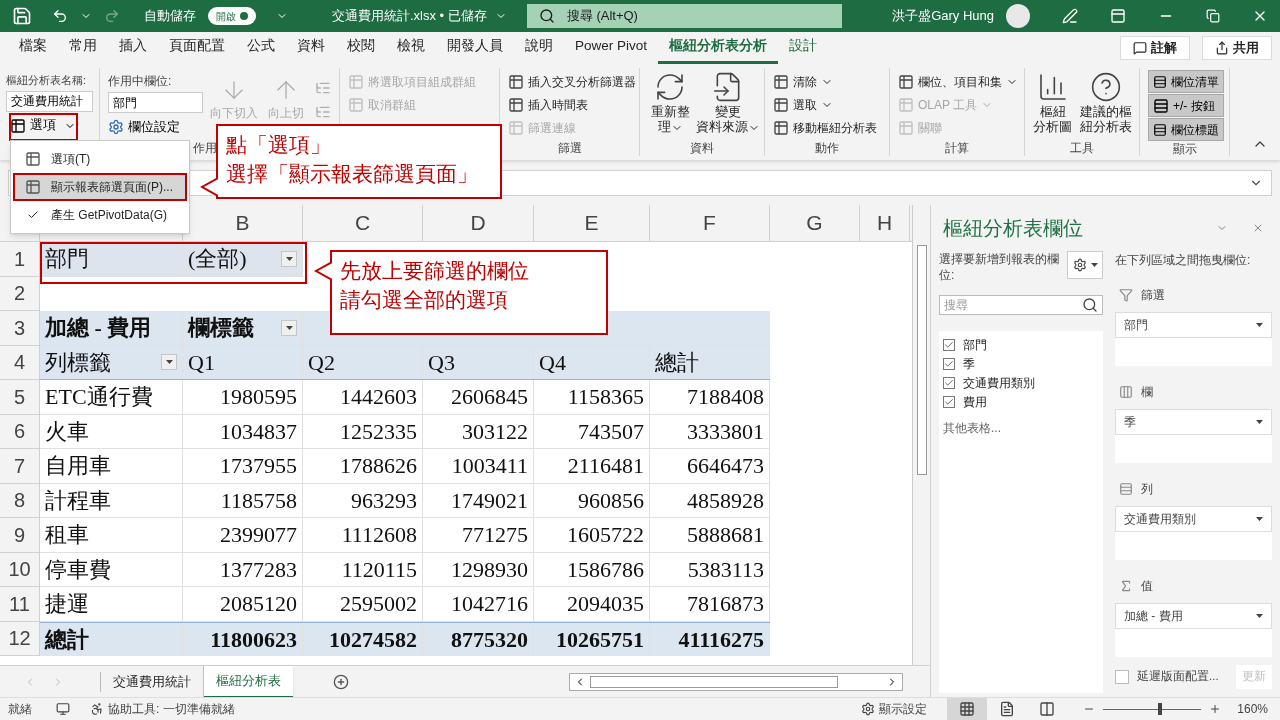  I want to click on ribbon-tab: 插入, so click(133, 48).